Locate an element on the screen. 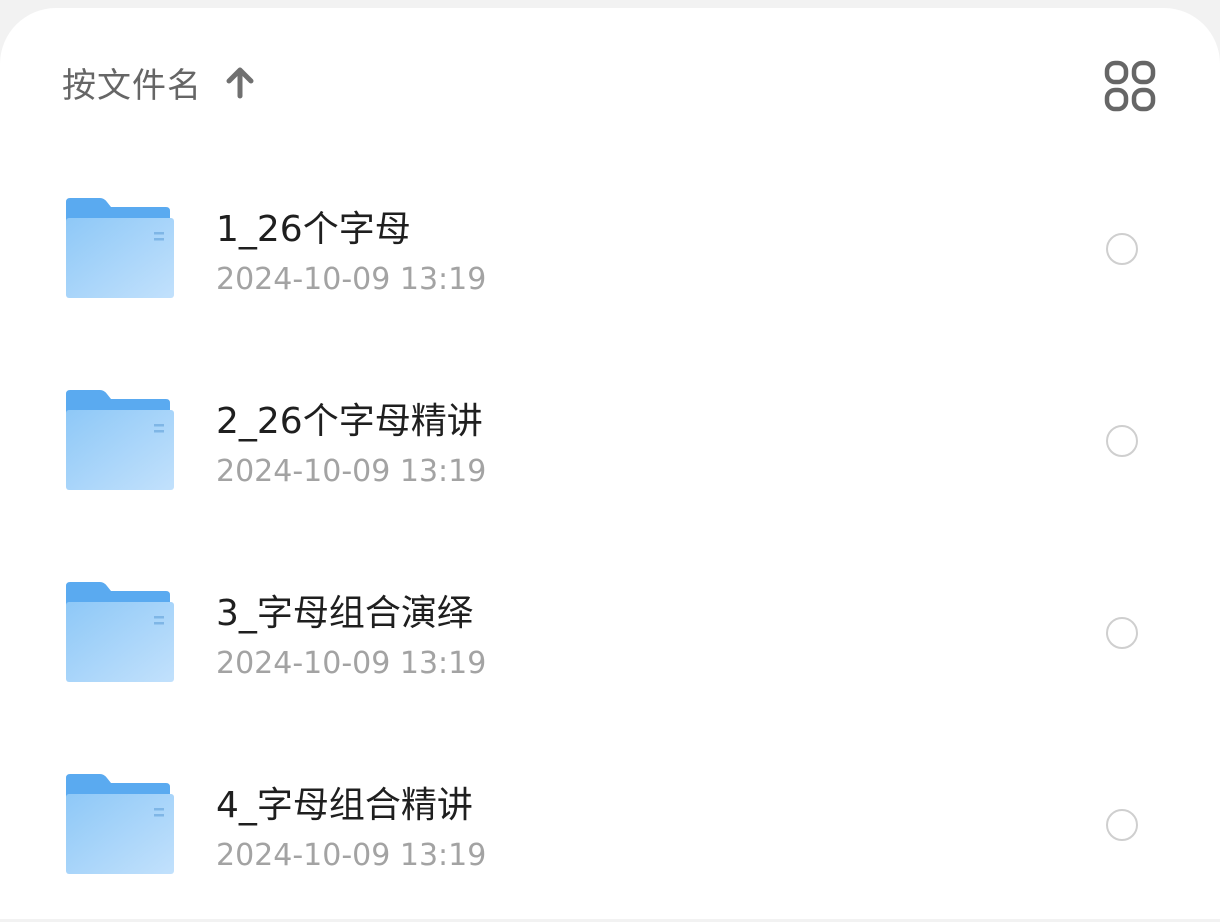 The width and height of the screenshot is (1220, 922). sort-by-name-button: 按文件名 is located at coordinates (160, 82).